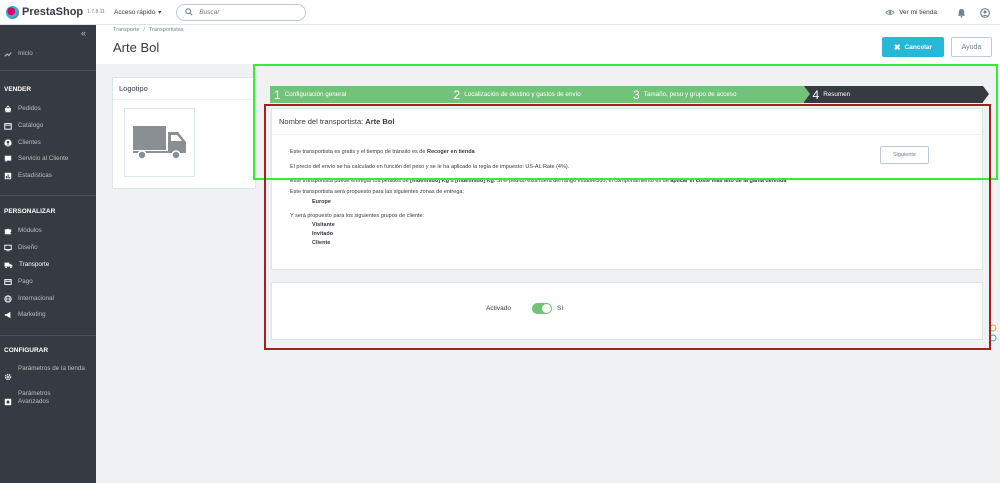 The image size is (1000, 483). What do you see at coordinates (136, 47) in the screenshot?
I see `page-title: Arte Bol` at bounding box center [136, 47].